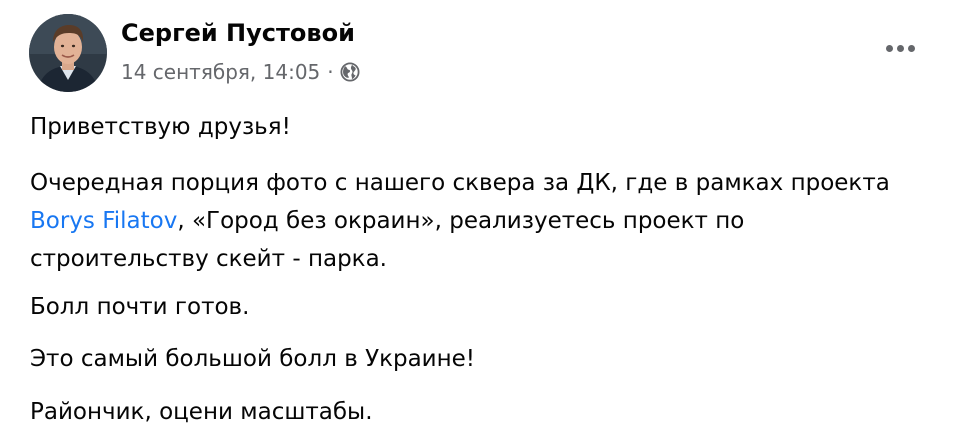 This screenshot has width=957, height=447. What do you see at coordinates (889, 48) in the screenshot?
I see `more-horizontal-icon` at bounding box center [889, 48].